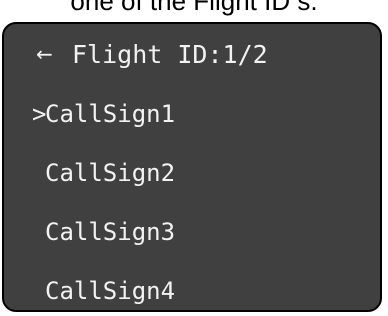 This screenshot has height=316, width=388. What do you see at coordinates (110, 173) in the screenshot?
I see `list-item-label: CallSign2` at bounding box center [110, 173].